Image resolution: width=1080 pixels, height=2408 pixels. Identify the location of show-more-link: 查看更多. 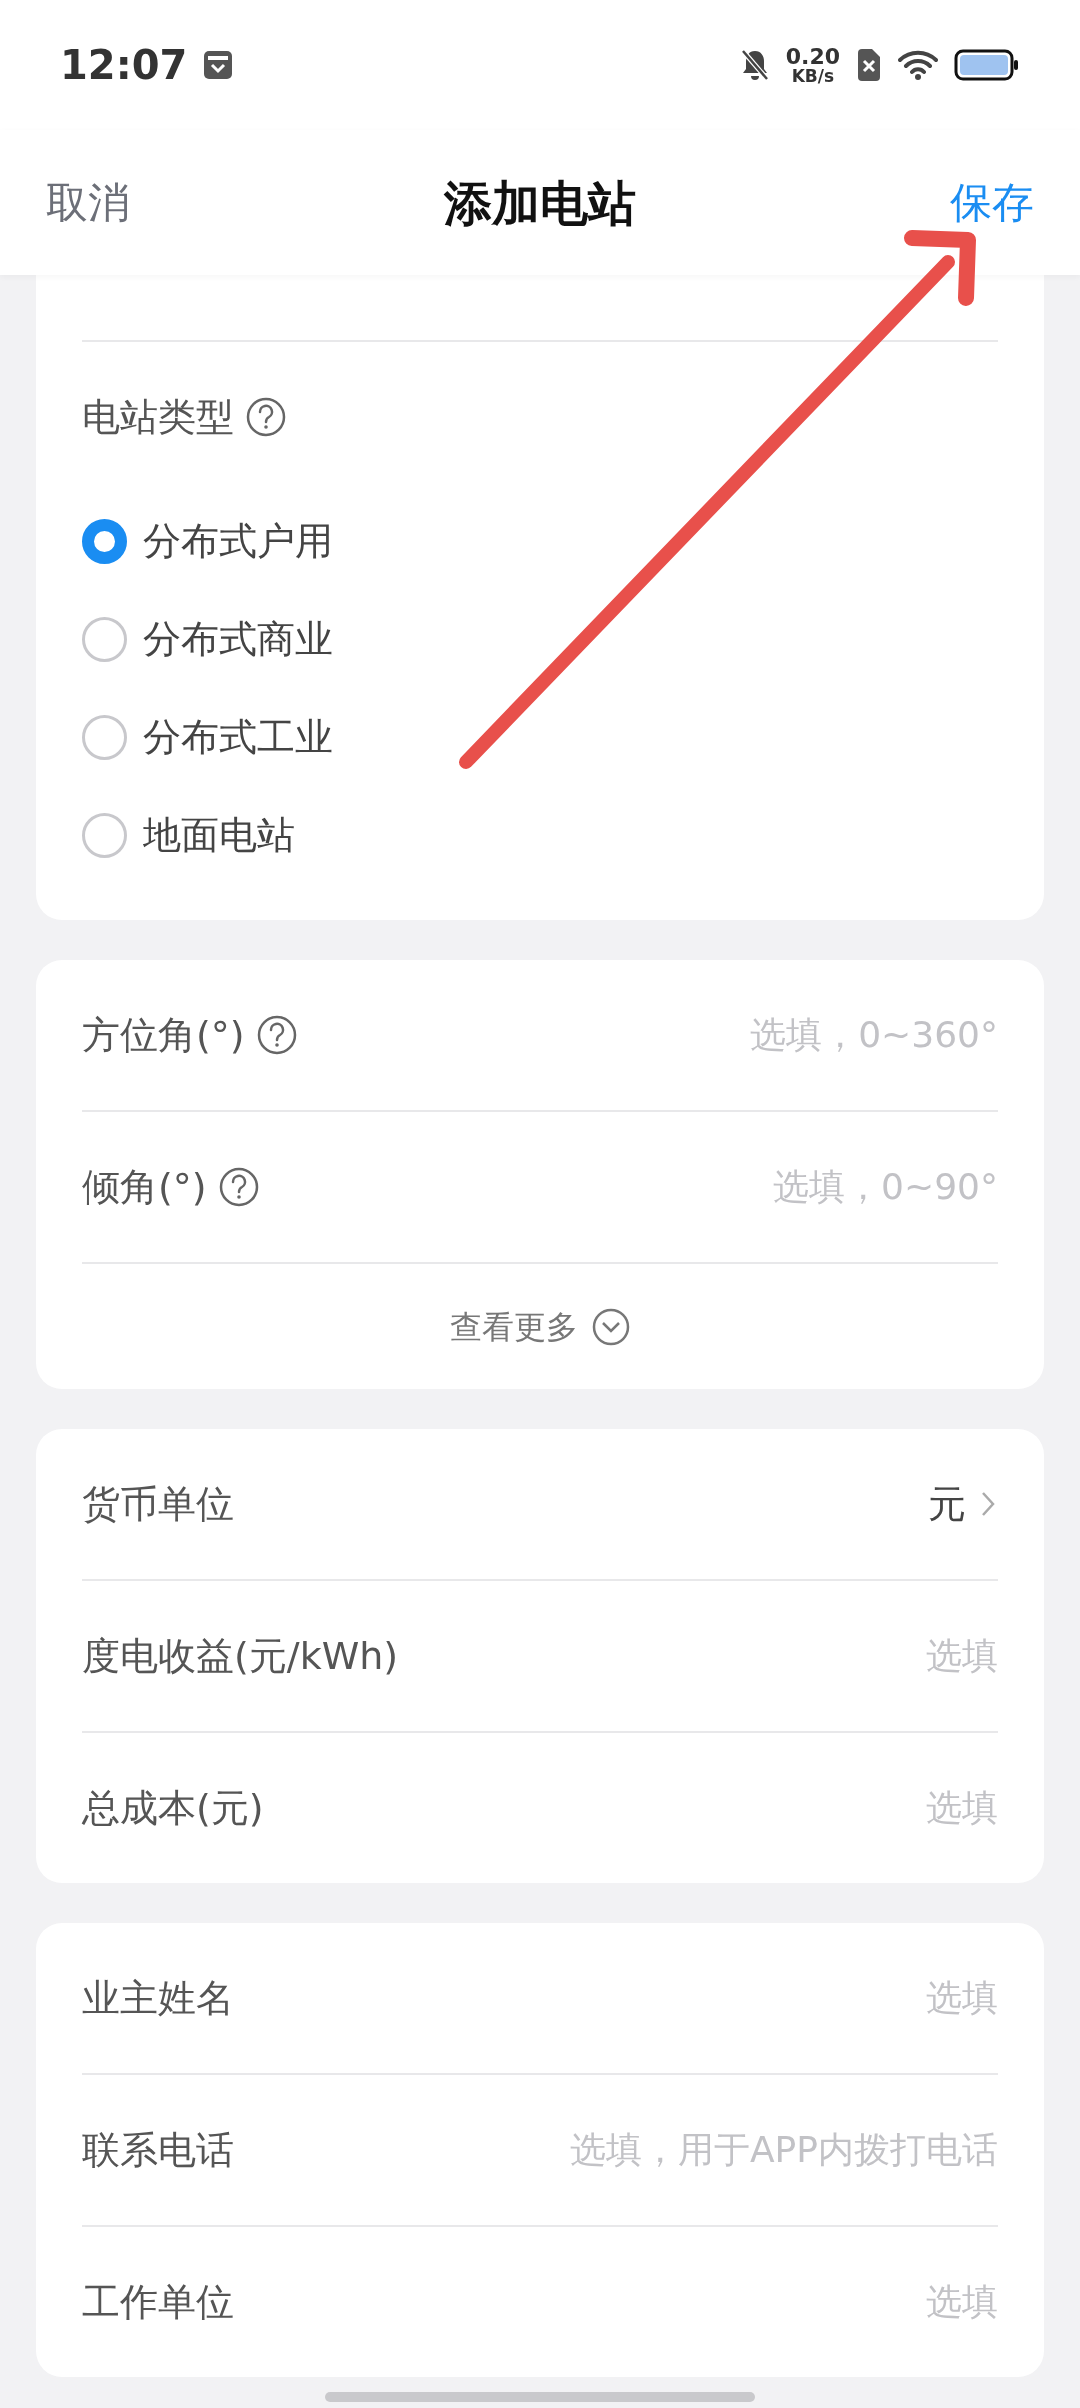
(514, 1326).